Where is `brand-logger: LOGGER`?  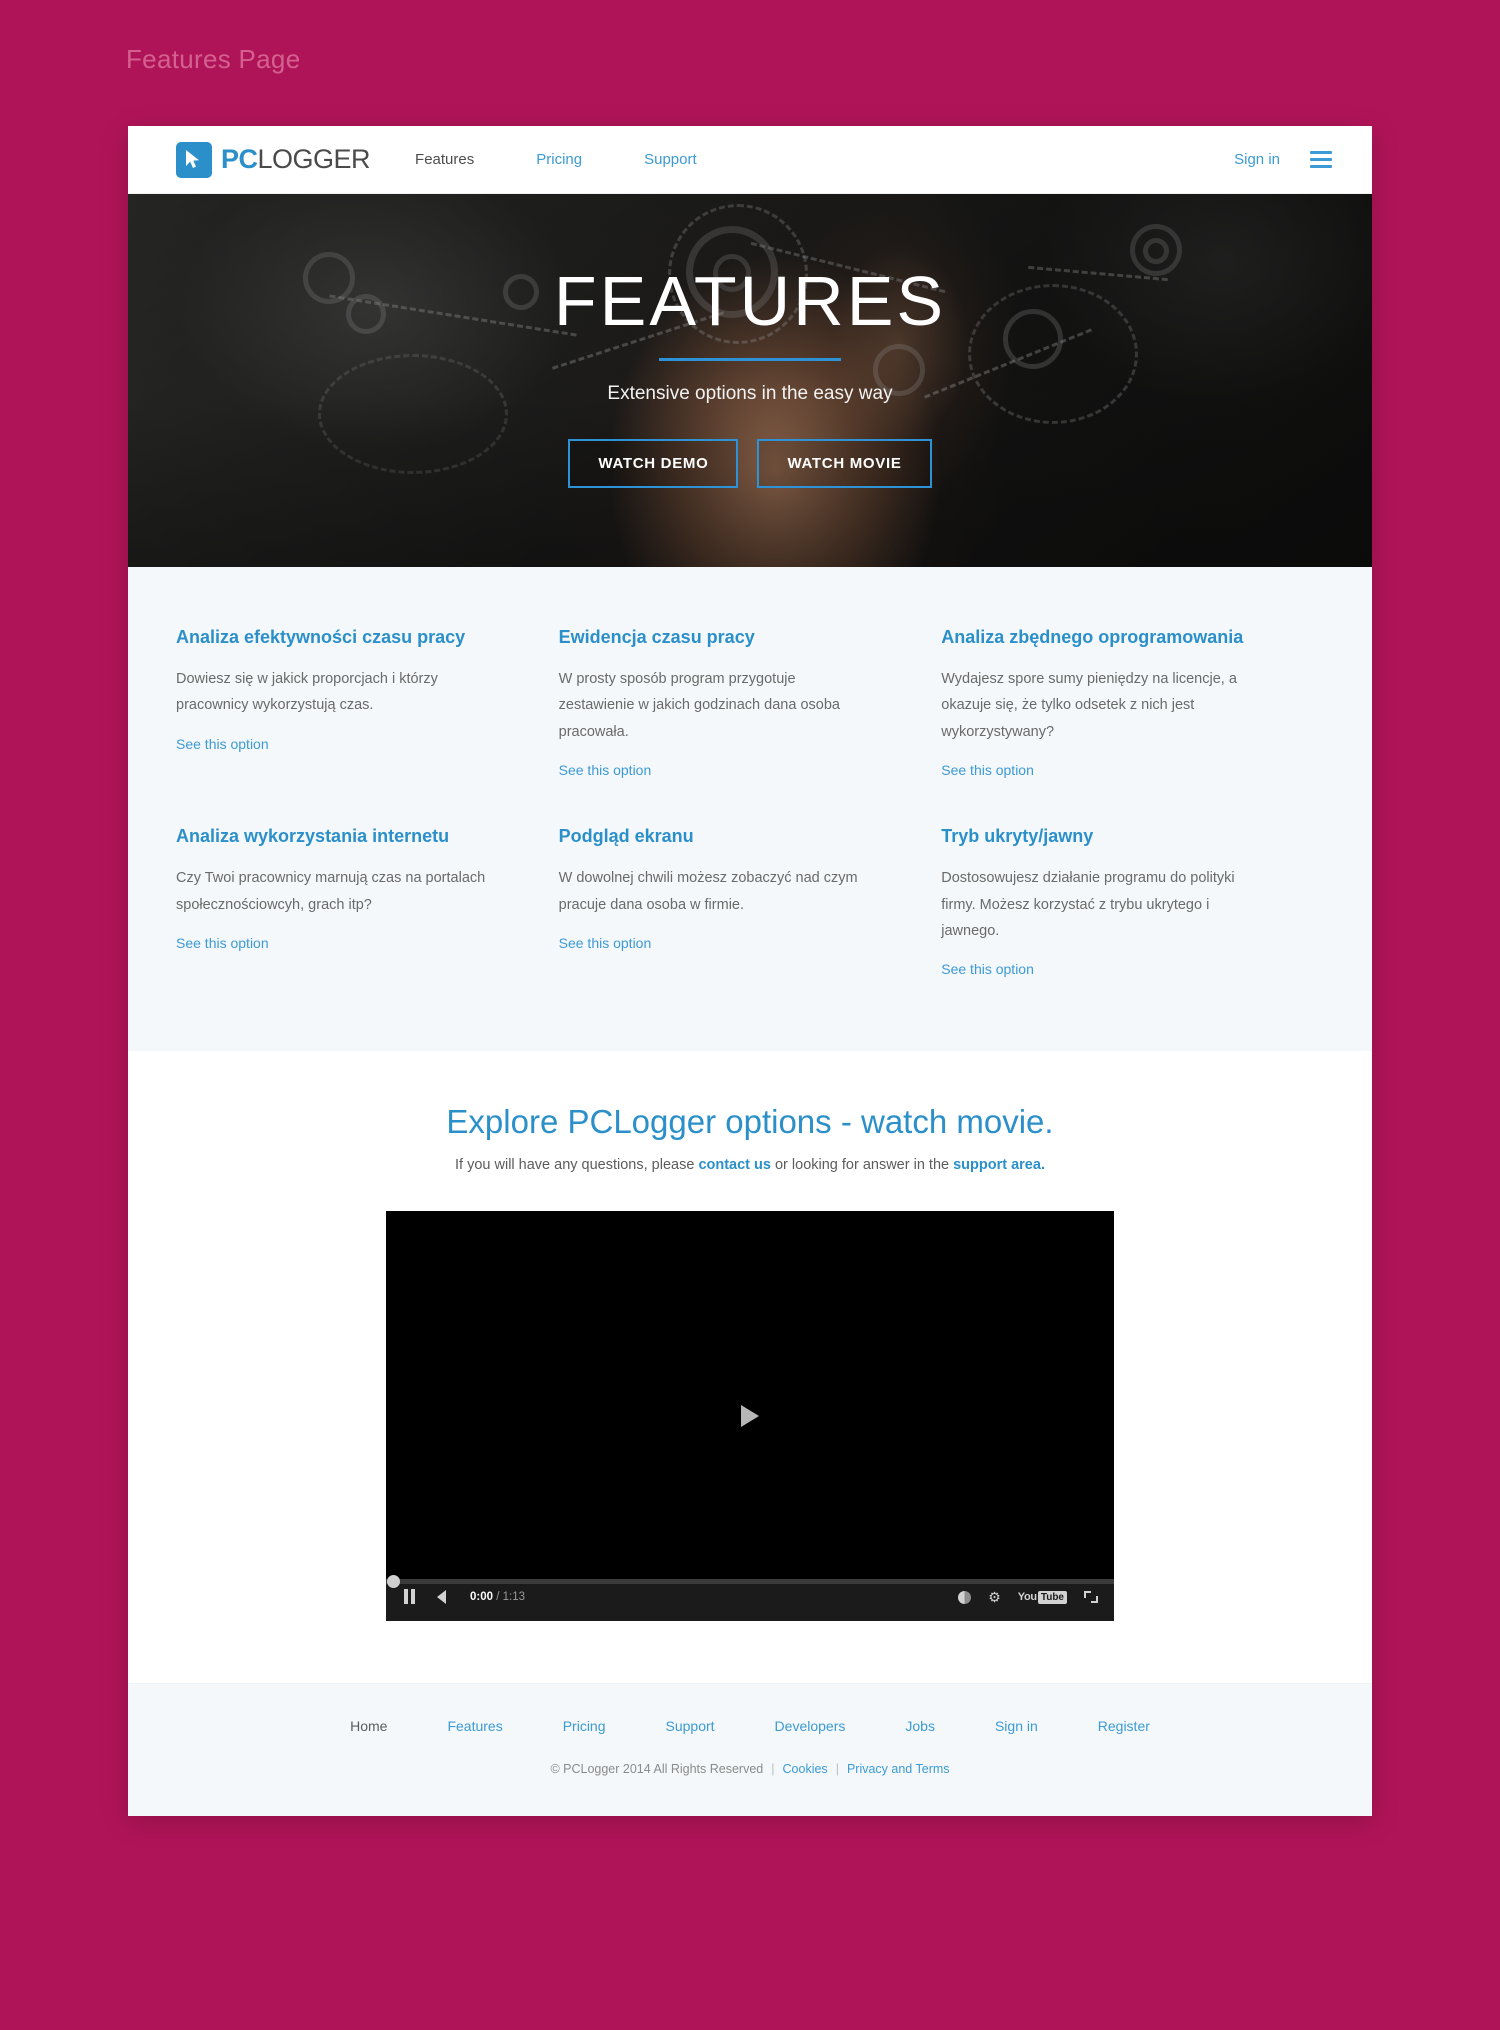
brand-logger: LOGGER is located at coordinates (314, 159).